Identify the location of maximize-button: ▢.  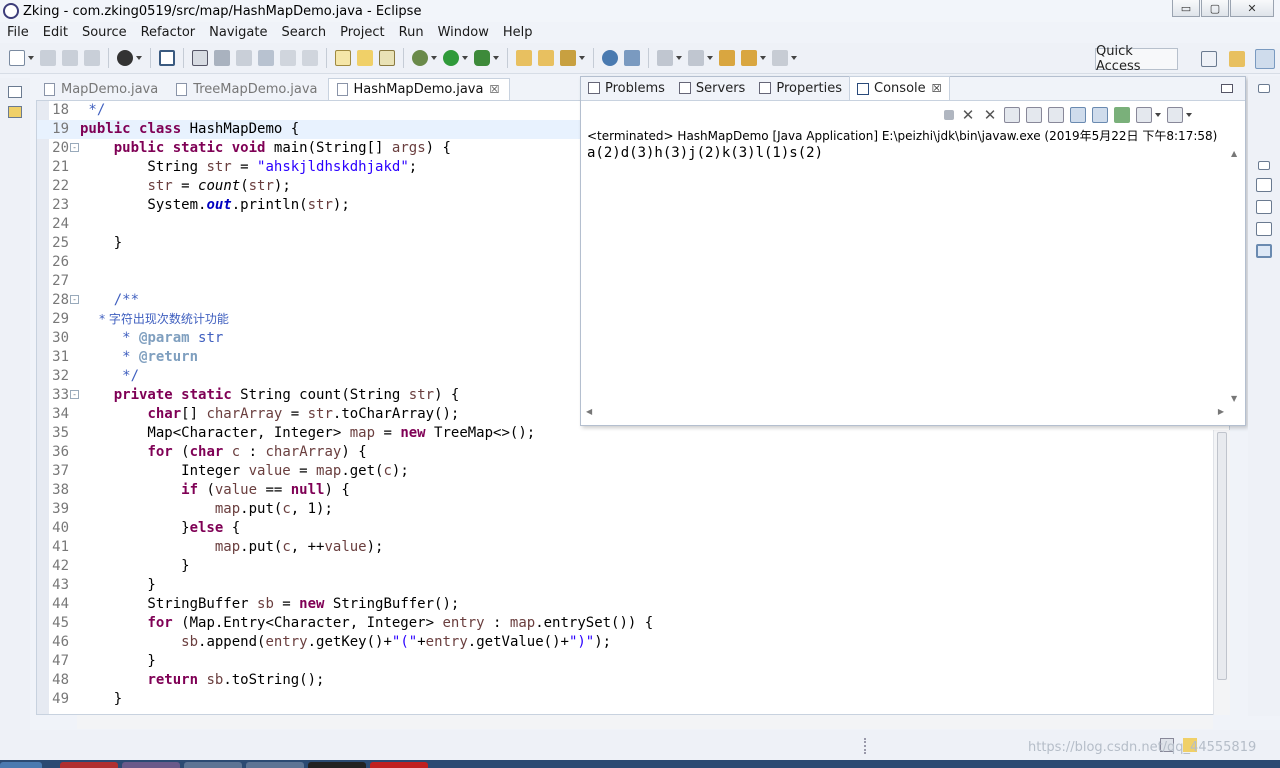
(1215, 8).